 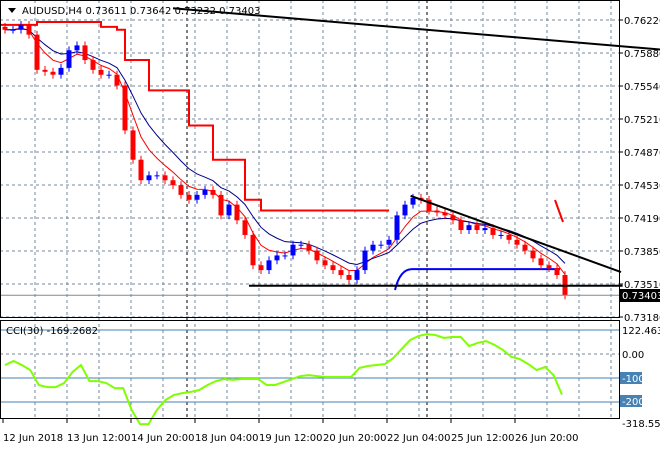 What do you see at coordinates (642, 54) in the screenshot?
I see `price-tick-label: 0.75880` at bounding box center [642, 54].